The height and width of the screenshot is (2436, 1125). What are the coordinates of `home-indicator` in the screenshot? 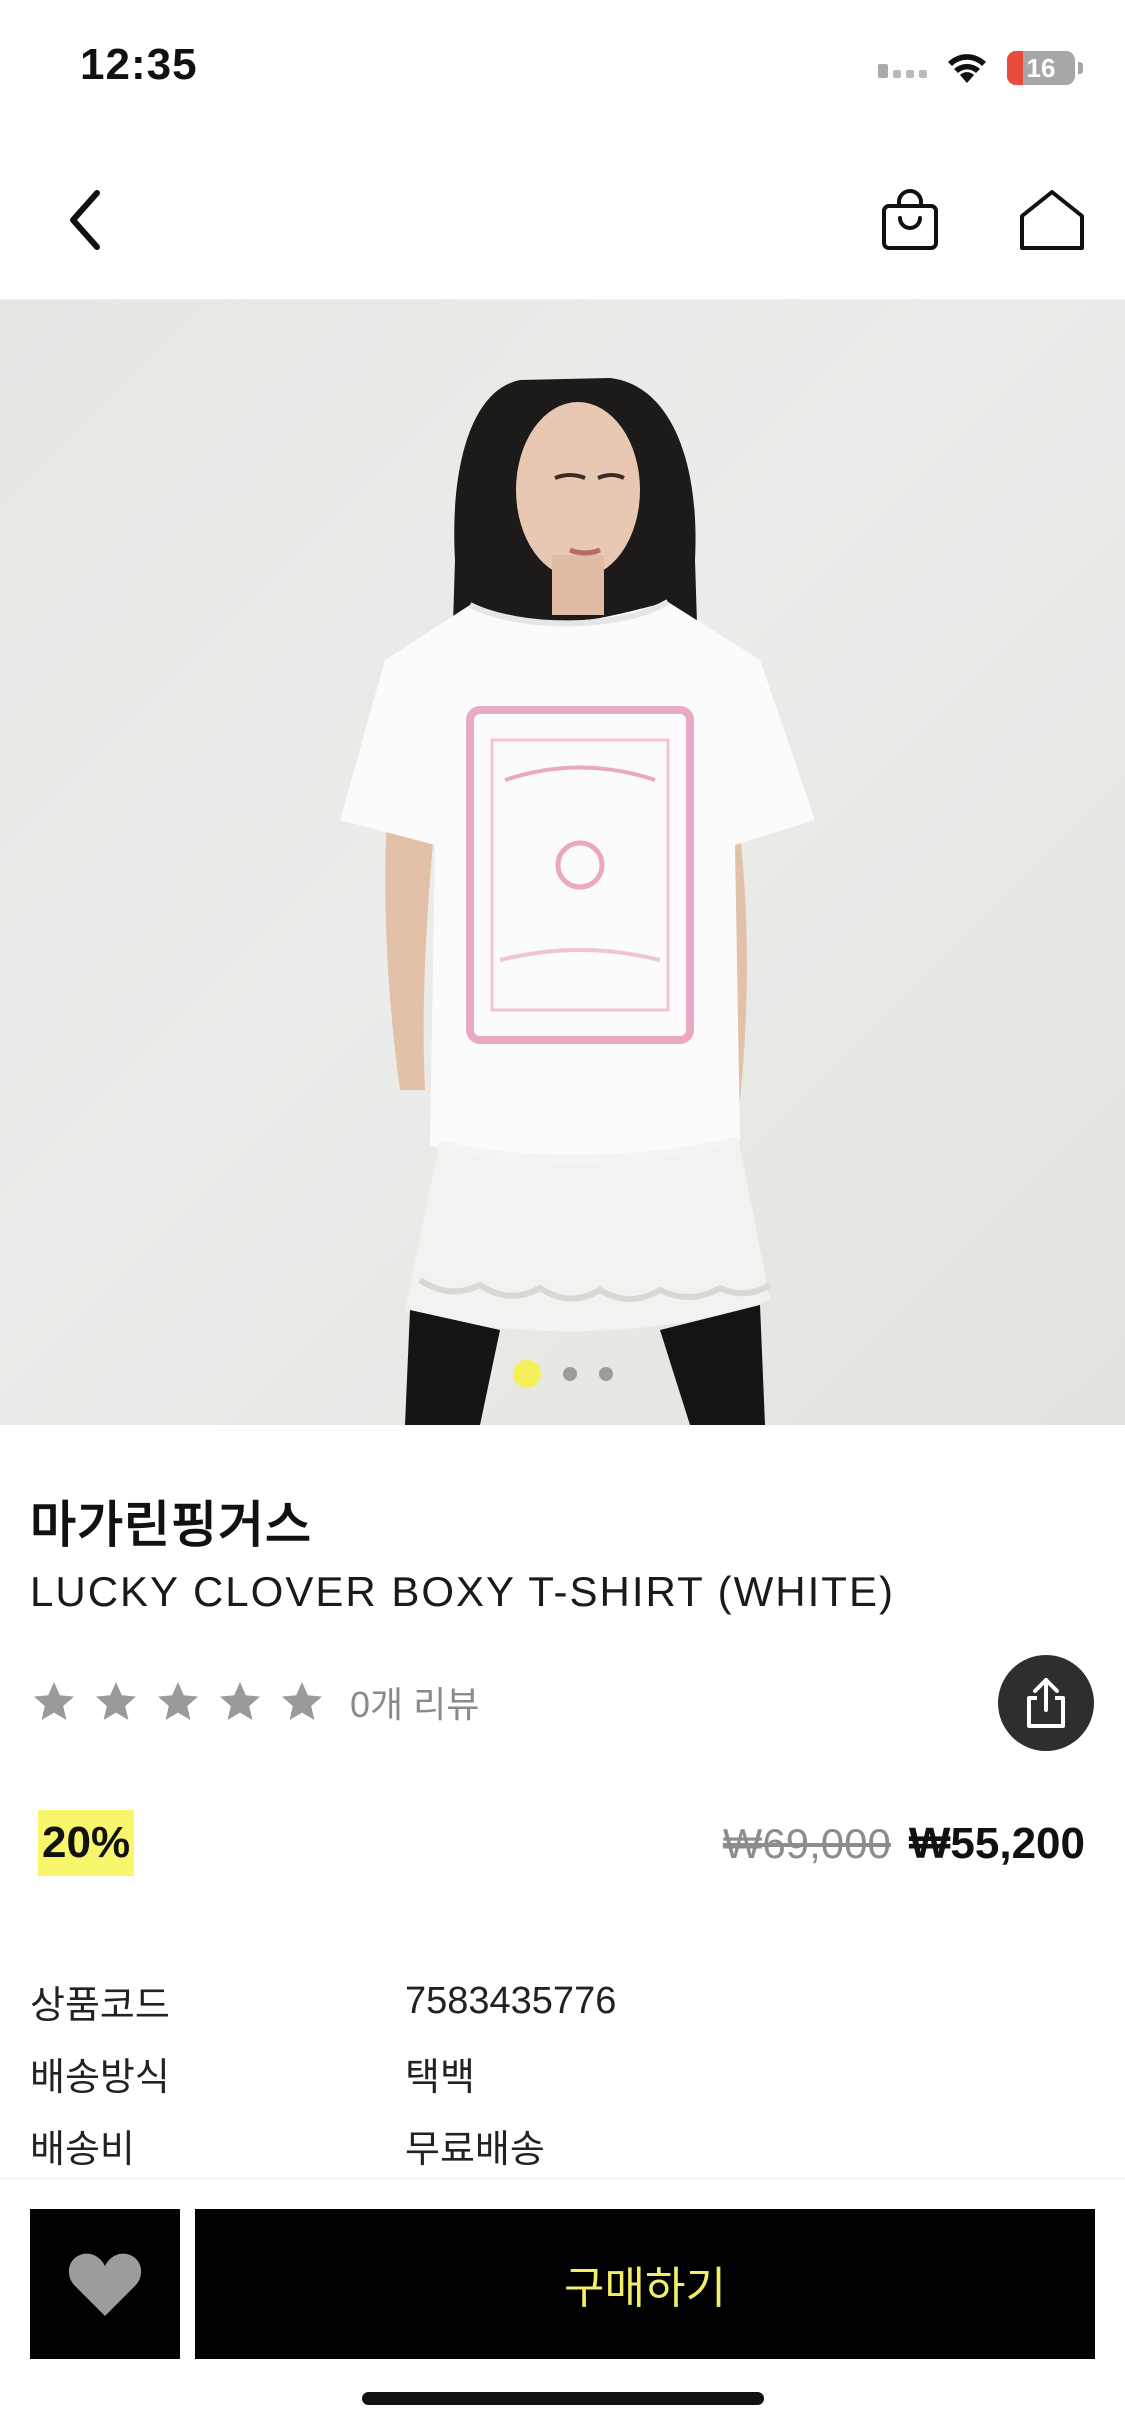 It's located at (563, 2398).